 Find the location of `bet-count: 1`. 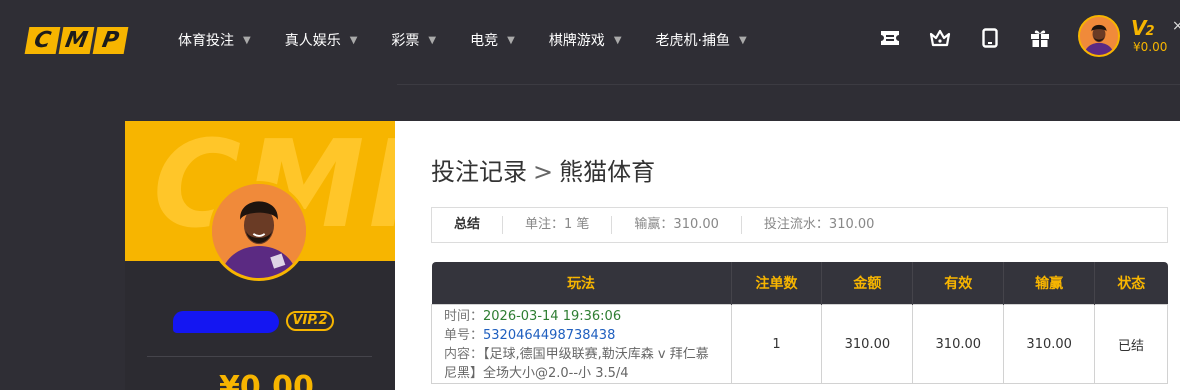

bet-count: 1 is located at coordinates (776, 344).